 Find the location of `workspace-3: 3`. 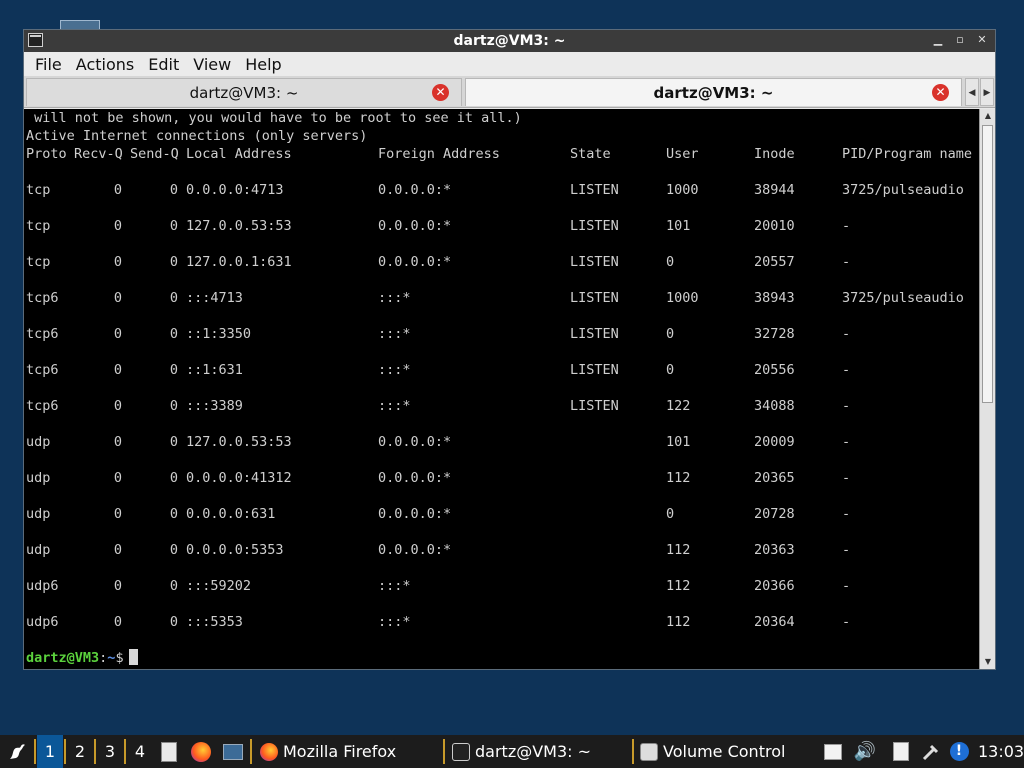

workspace-3: 3 is located at coordinates (110, 751).